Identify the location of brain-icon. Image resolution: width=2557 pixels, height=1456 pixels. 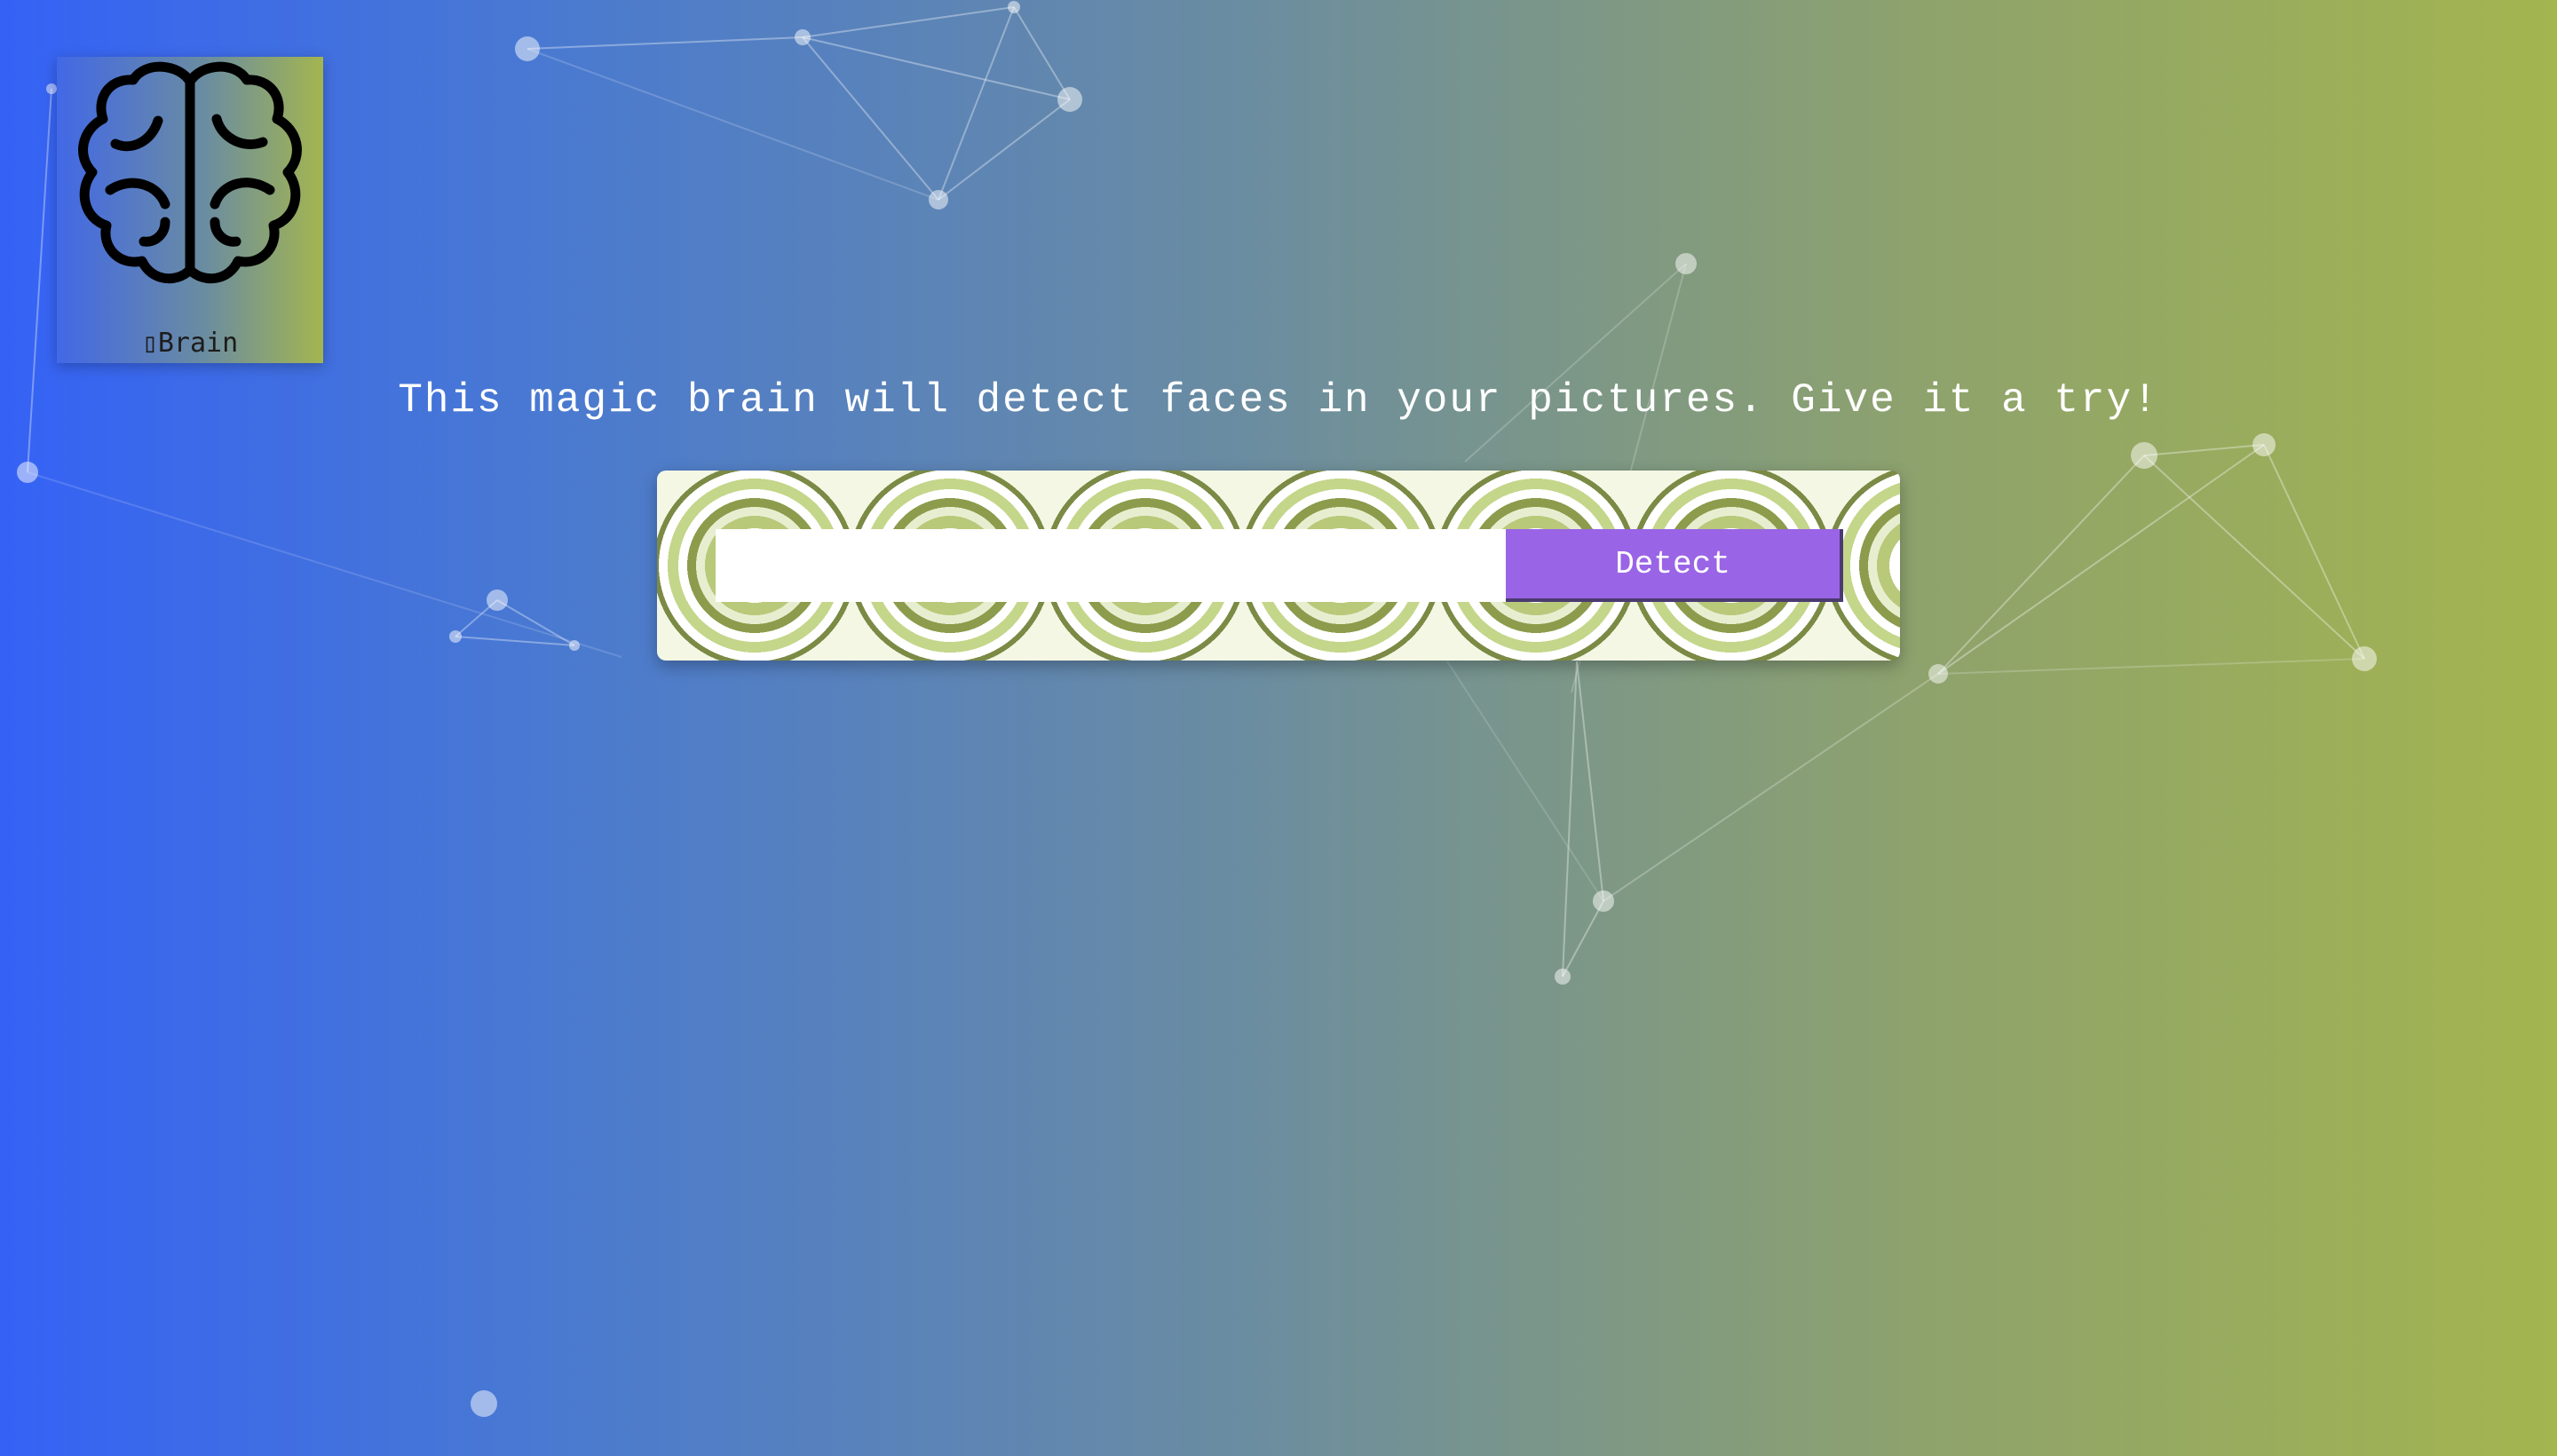
(190, 172).